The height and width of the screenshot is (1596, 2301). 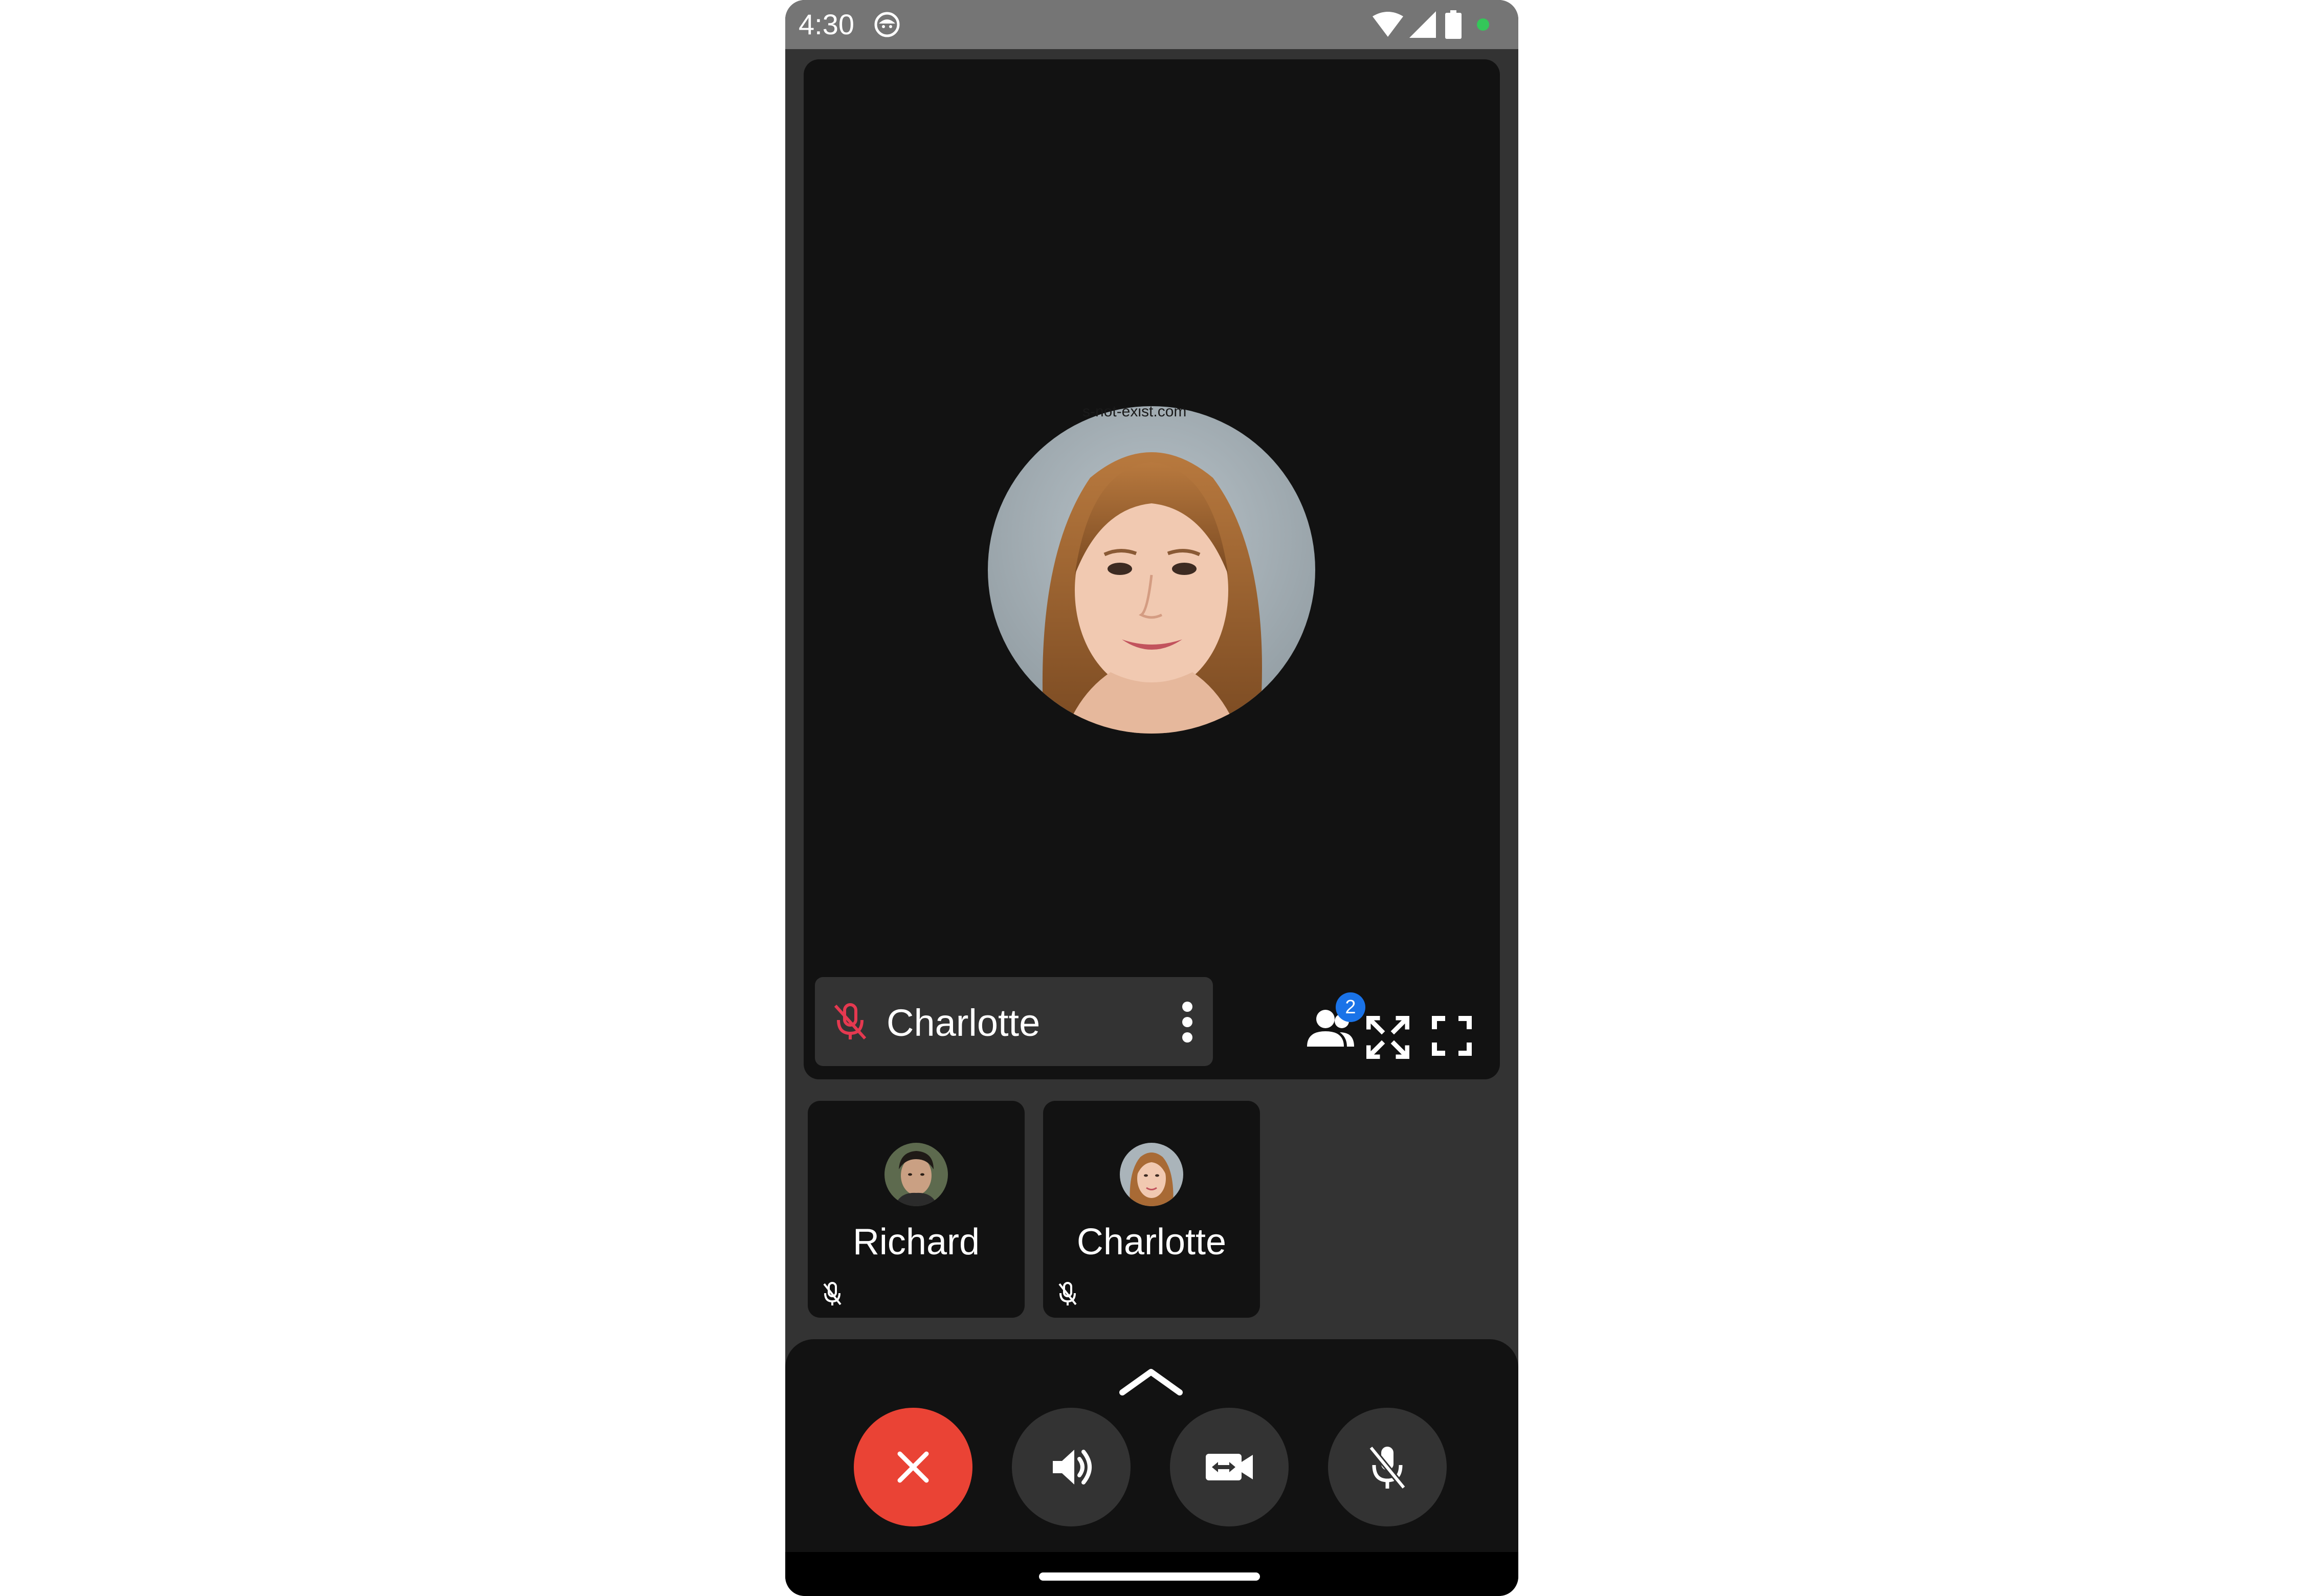 I want to click on battery-icon, so click(x=1453, y=24).